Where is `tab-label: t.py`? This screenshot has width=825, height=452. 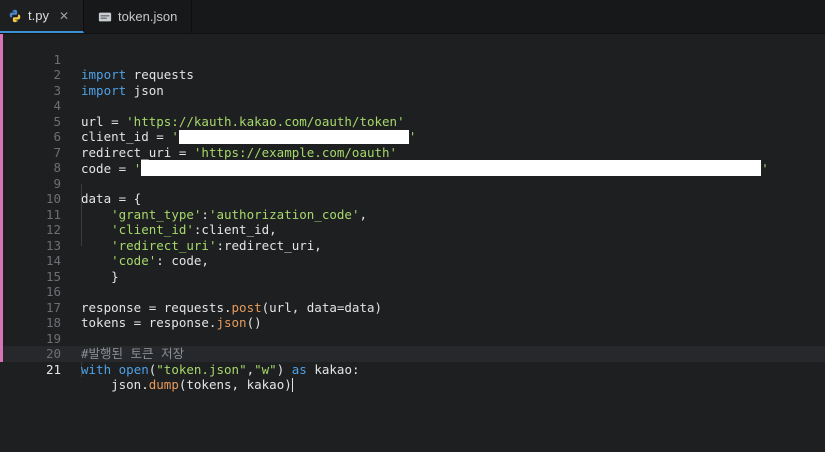 tab-label: t.py is located at coordinates (38, 15).